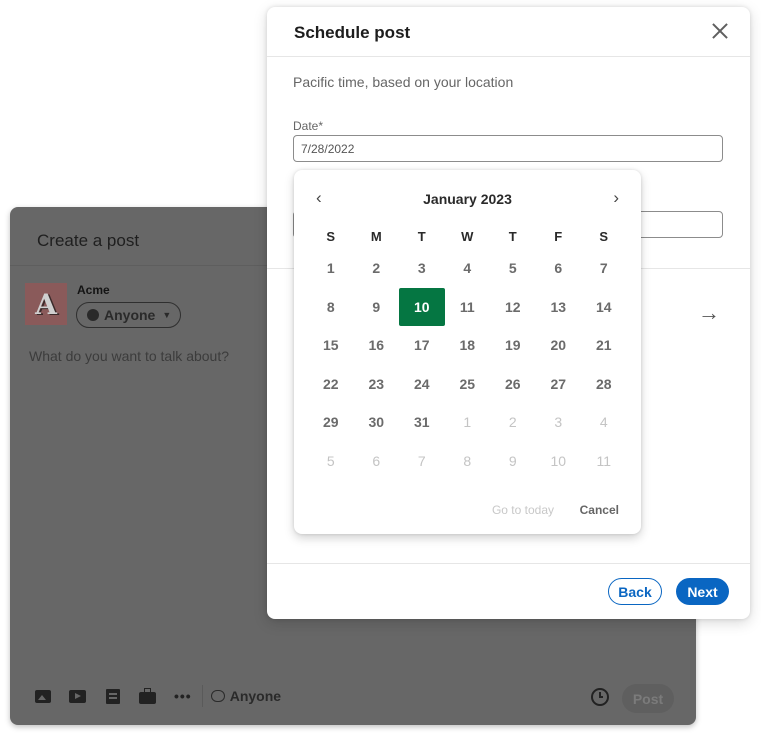  I want to click on calendar-day: 26, so click(513, 384).